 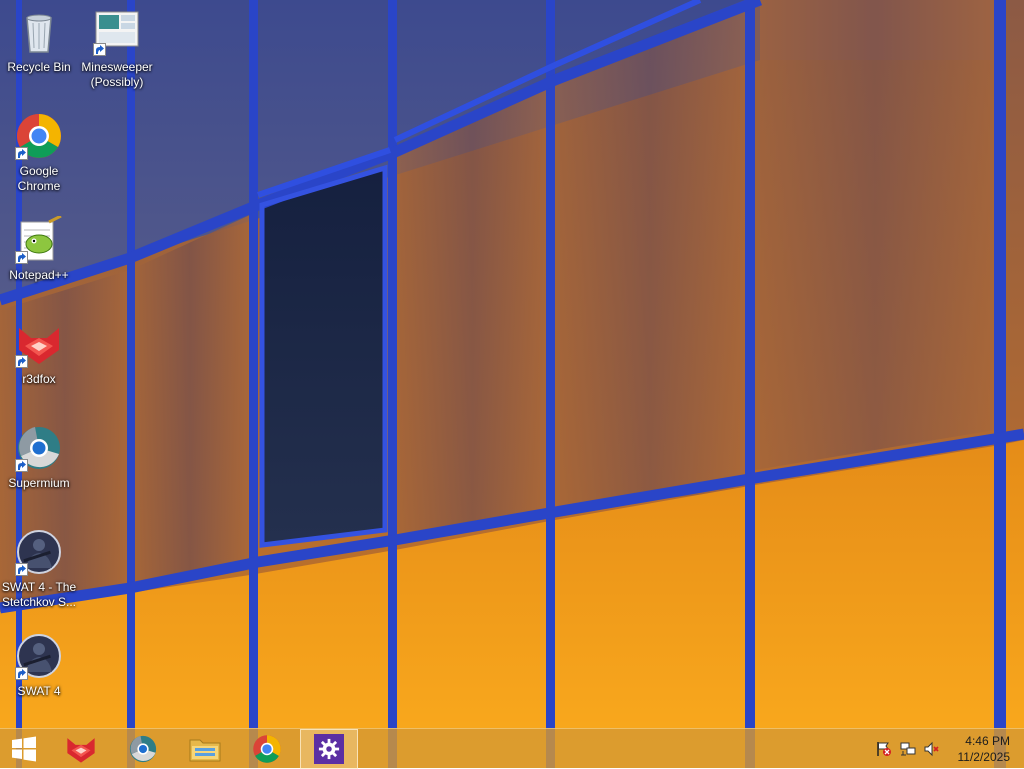 I want to click on desktop-icon-minesweeper: Minesweeper (Possibly), so click(x=117, y=50).